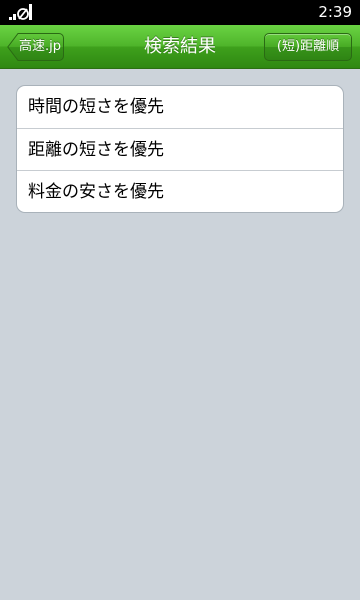 The width and height of the screenshot is (360, 600). I want to click on back-button: 高速.jp, so click(35, 47).